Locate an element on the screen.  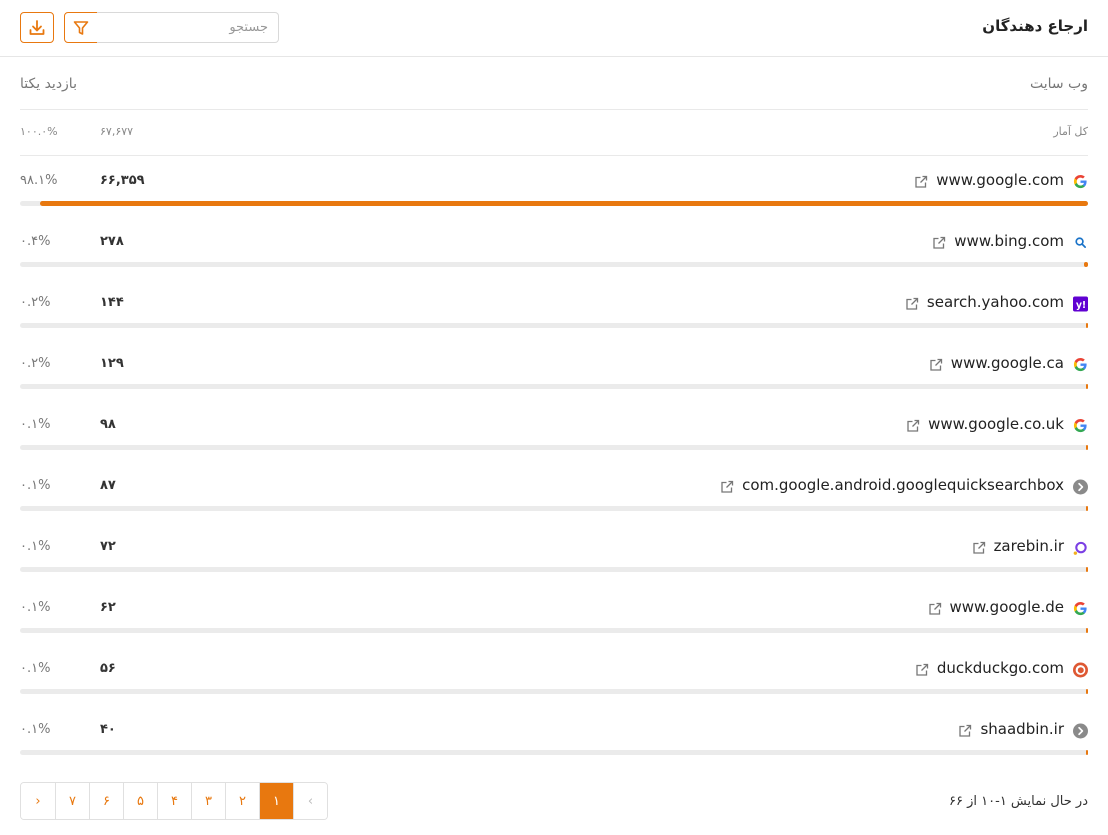
page-button-6: ۶ is located at coordinates (106, 801).